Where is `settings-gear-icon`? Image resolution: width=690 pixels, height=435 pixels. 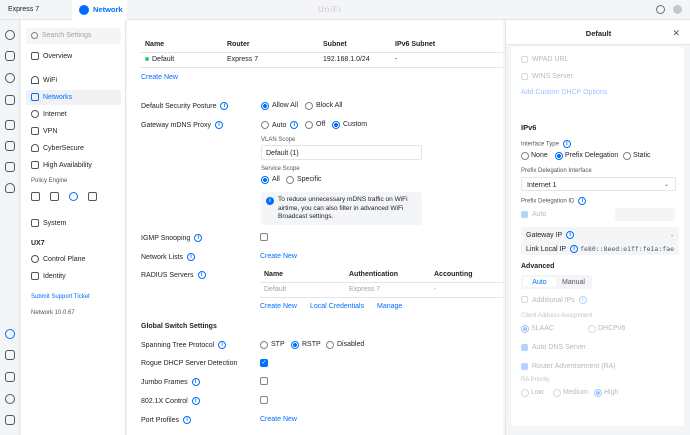
settings-gear-icon is located at coordinates (10, 334).